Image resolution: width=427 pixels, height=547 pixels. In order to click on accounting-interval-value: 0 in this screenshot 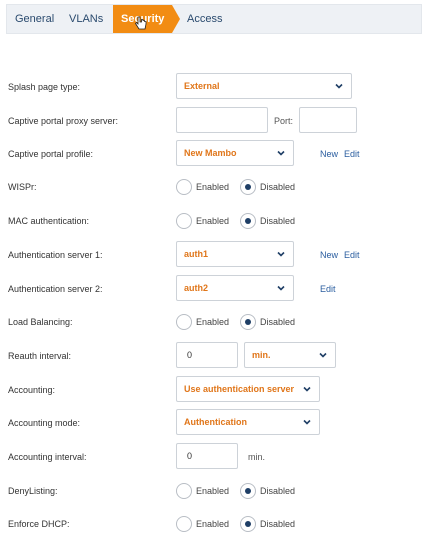, I will do `click(190, 456)`.